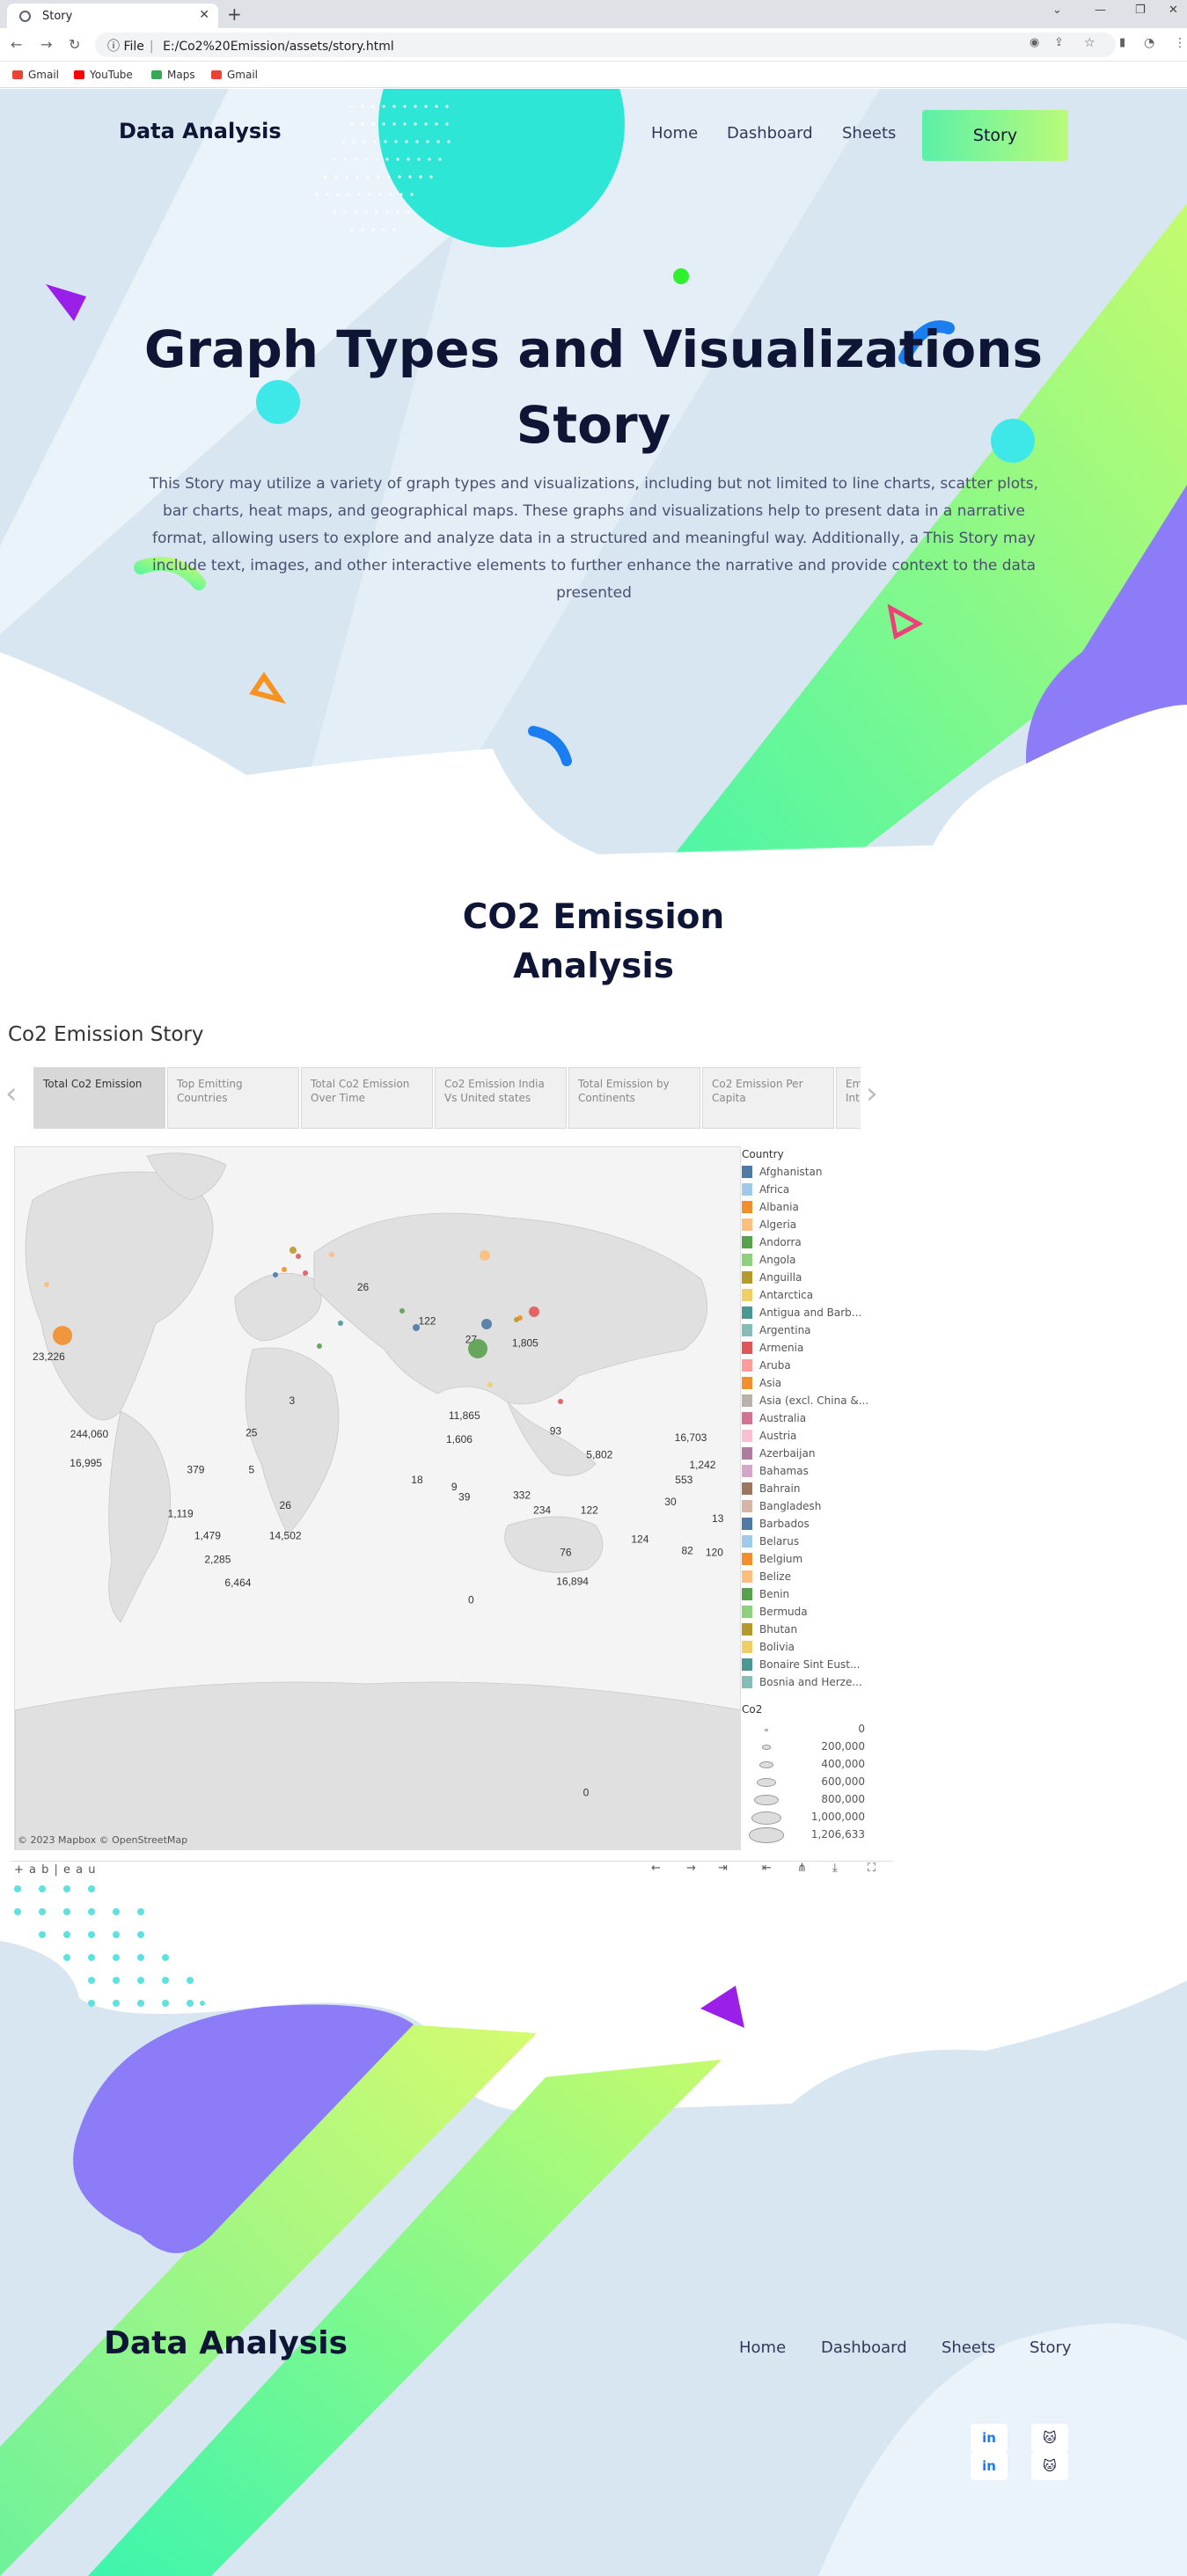 The image size is (1187, 2576). I want to click on footer-nav-home: Home, so click(762, 2347).